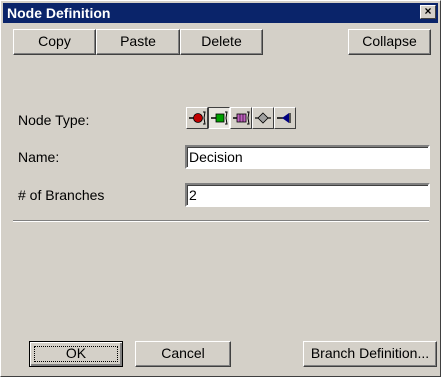  I want to click on utility-node-button, so click(241, 118).